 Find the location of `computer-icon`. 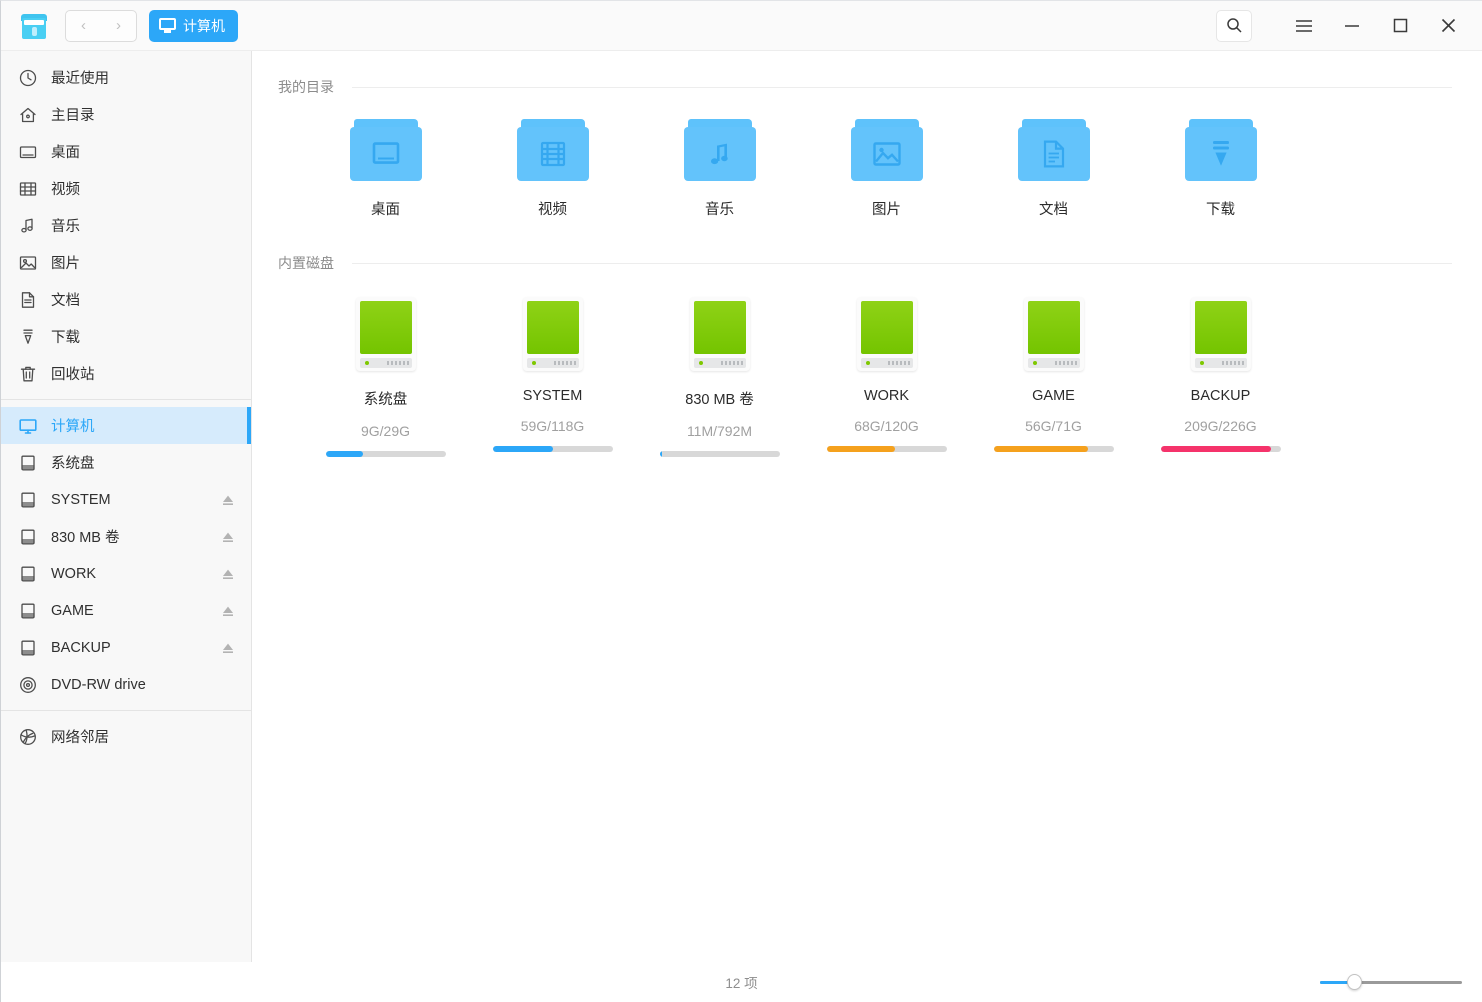

computer-icon is located at coordinates (28, 426).